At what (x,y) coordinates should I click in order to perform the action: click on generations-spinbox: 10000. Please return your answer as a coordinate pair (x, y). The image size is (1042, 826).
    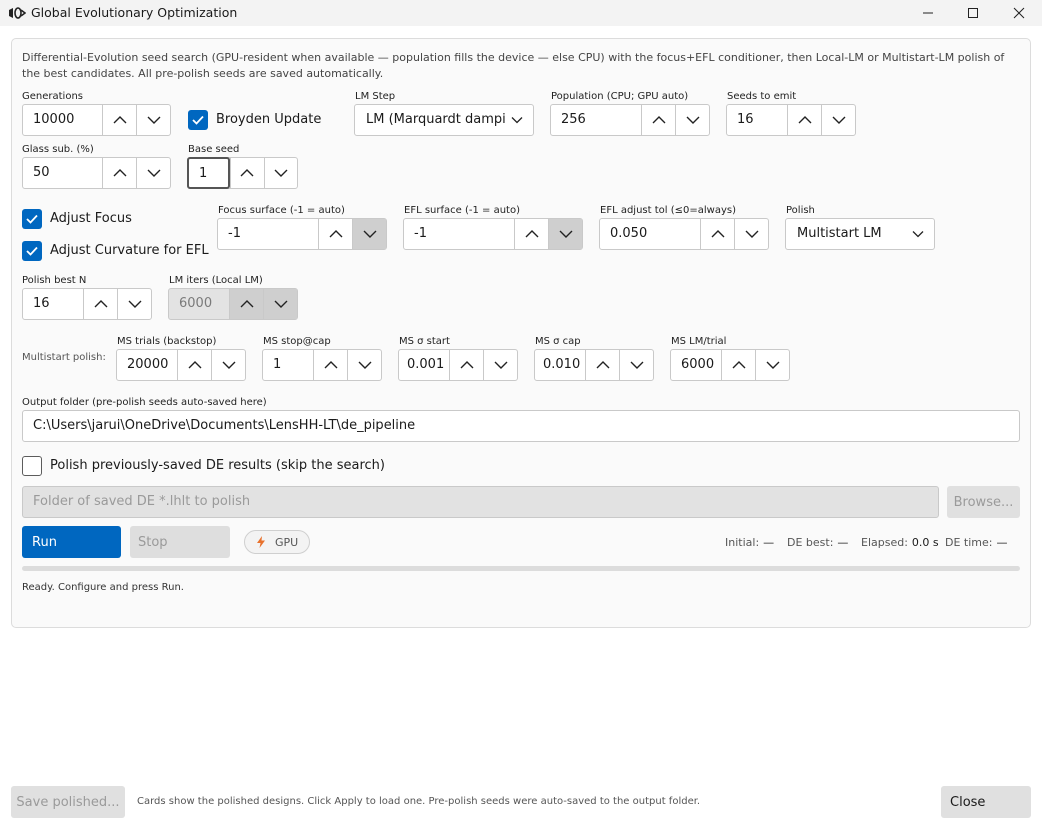
    Looking at the image, I should click on (96, 120).